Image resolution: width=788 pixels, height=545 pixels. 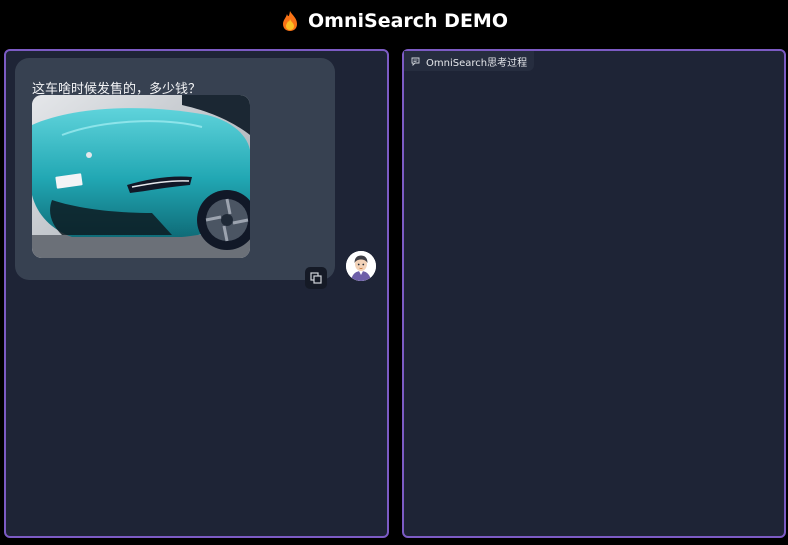 I want to click on flame-icon, so click(x=290, y=21).